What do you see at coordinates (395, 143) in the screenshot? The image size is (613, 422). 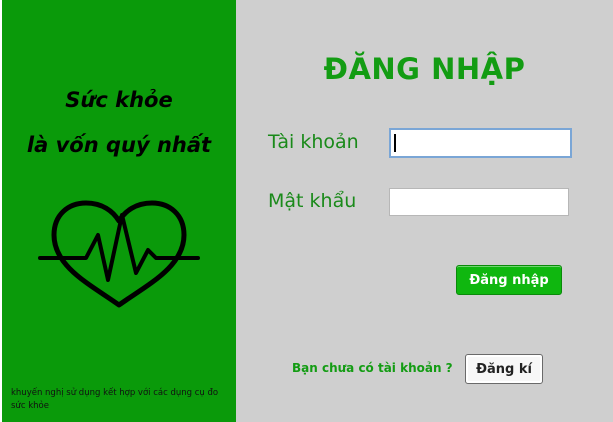 I see `text-caret` at bounding box center [395, 143].